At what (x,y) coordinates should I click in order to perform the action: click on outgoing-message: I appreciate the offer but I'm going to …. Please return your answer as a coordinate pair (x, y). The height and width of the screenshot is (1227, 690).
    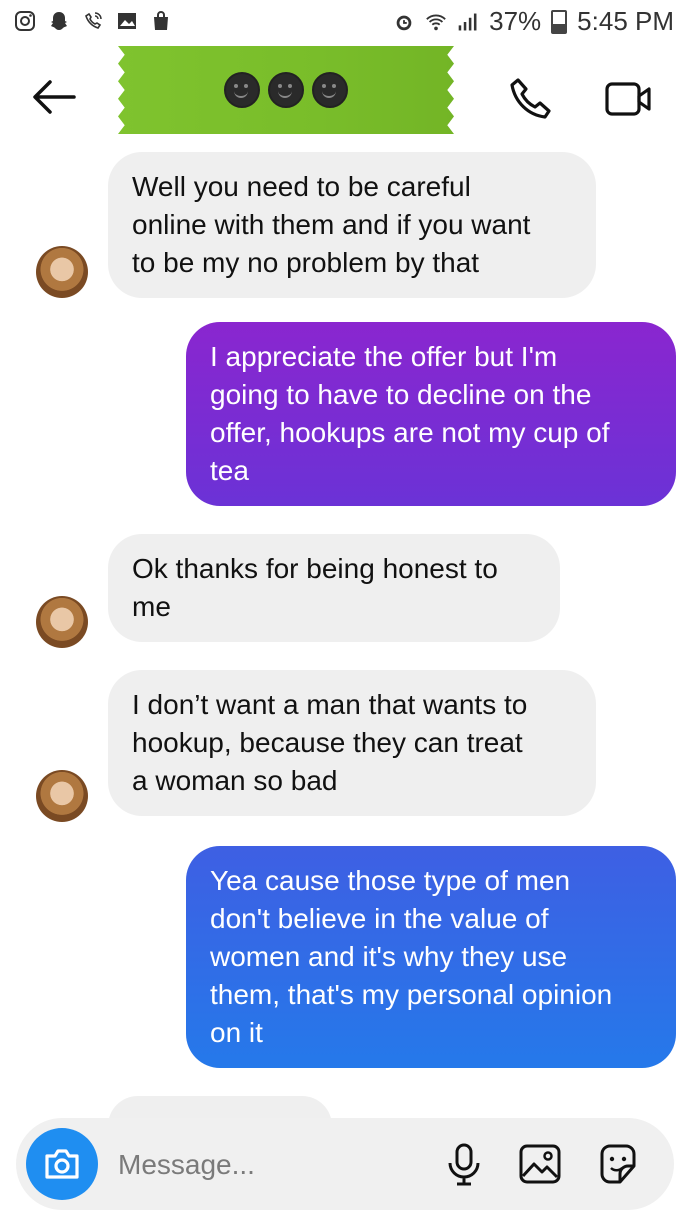
    Looking at the image, I should click on (431, 414).